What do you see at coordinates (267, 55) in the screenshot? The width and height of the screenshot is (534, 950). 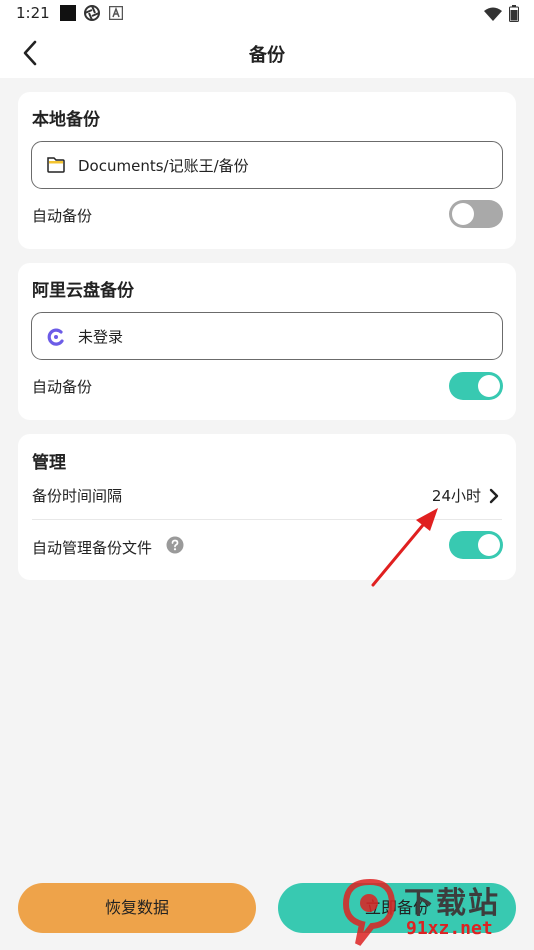 I see `page-title: 备份` at bounding box center [267, 55].